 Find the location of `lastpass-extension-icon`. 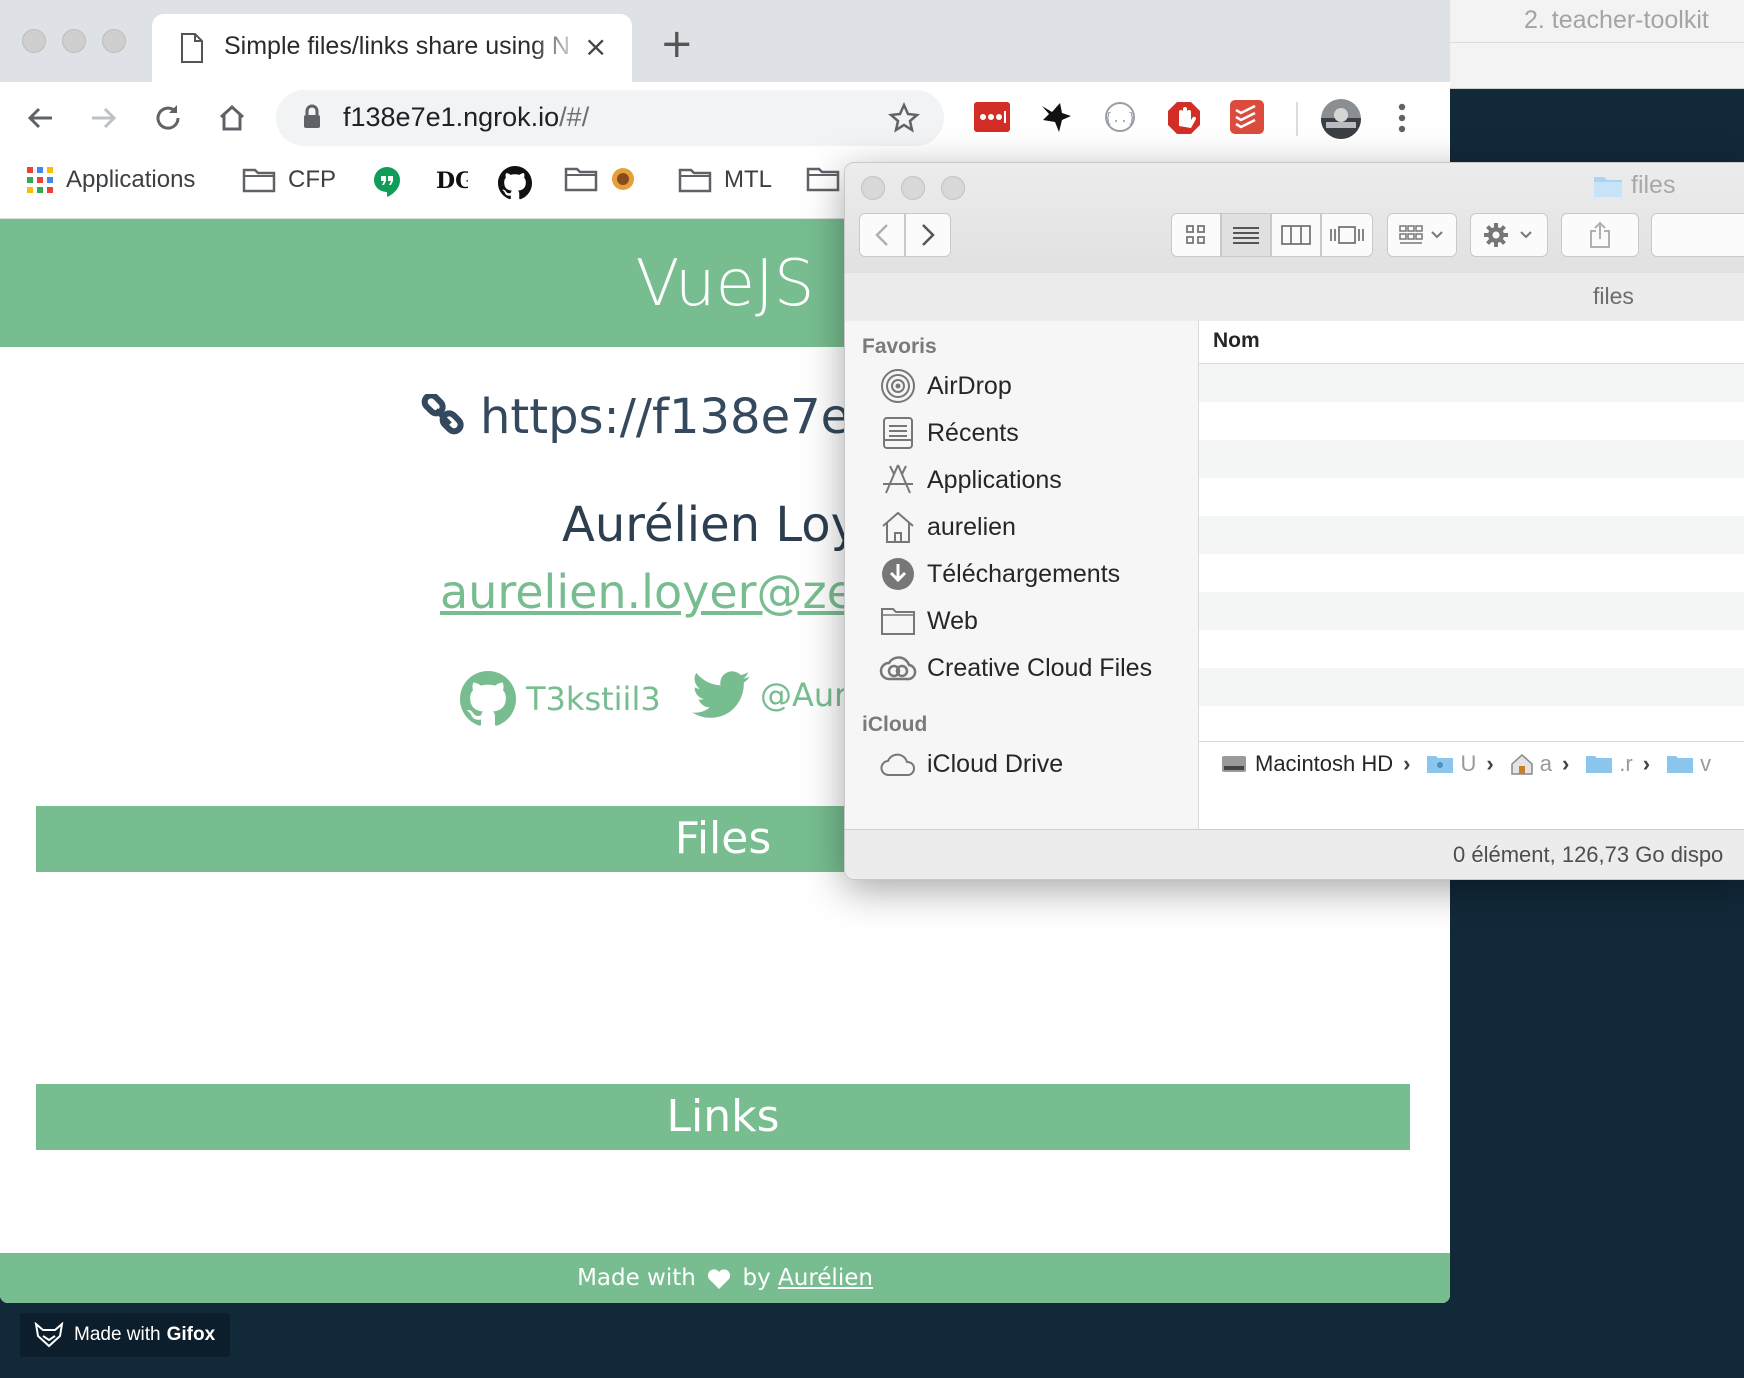

lastpass-extension-icon is located at coordinates (992, 119).